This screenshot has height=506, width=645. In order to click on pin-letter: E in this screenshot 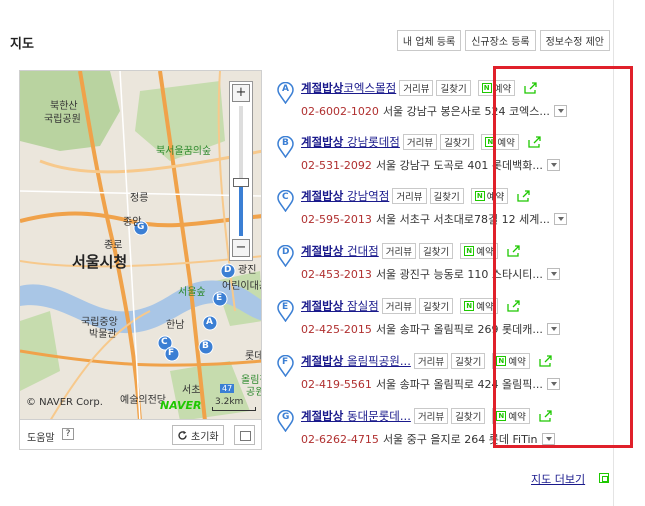, I will do `click(285, 307)`.